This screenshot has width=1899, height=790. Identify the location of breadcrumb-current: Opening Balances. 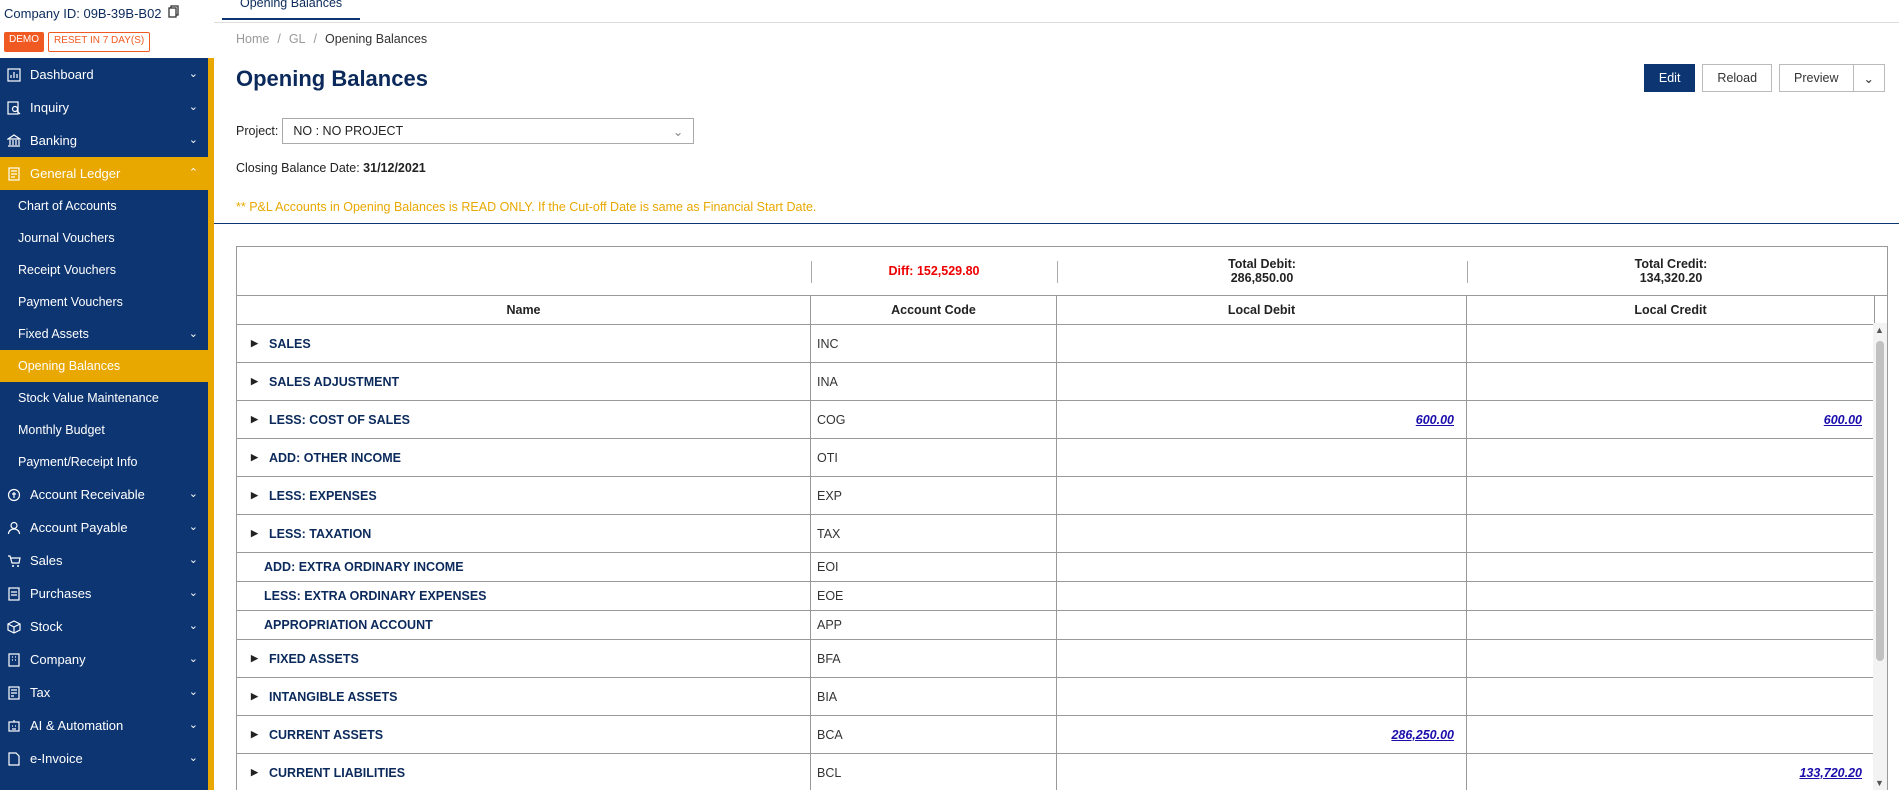
(376, 39).